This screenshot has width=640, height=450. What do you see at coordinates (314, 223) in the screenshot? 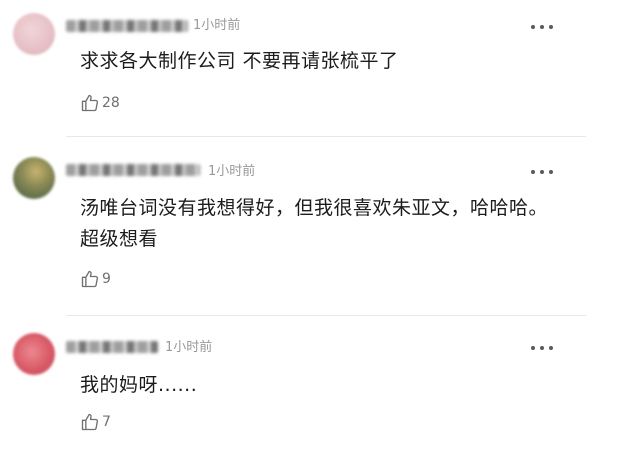
I see `comment-text: 汤唯台词没有我想得好，但我很喜欢朱亚文，哈哈哈。超级想看` at bounding box center [314, 223].